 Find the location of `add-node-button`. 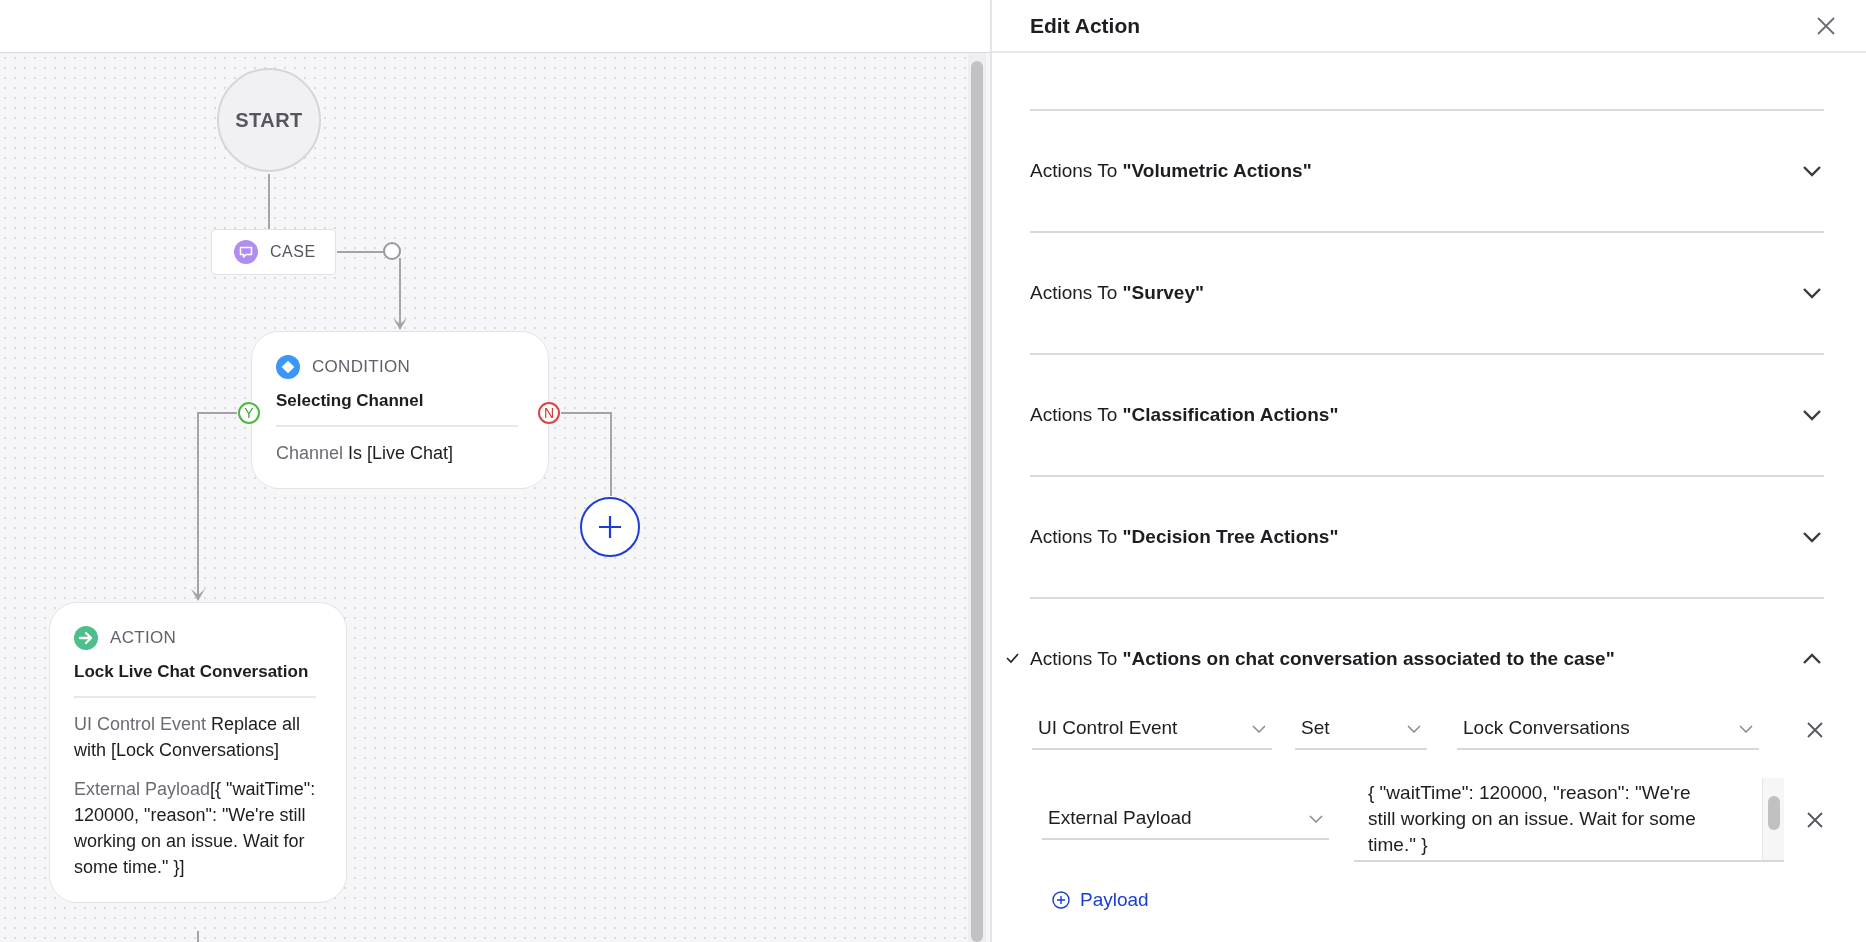

add-node-button is located at coordinates (610, 527).